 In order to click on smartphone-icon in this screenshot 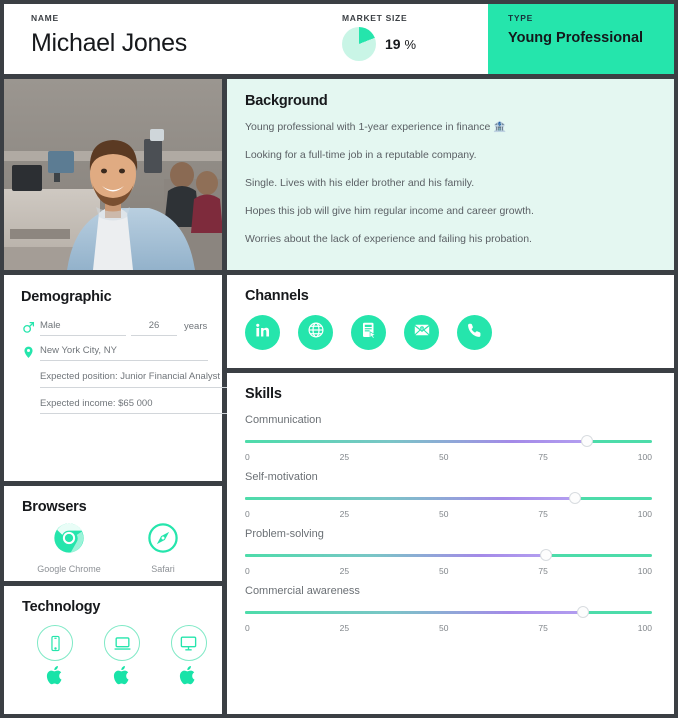, I will do `click(55, 643)`.